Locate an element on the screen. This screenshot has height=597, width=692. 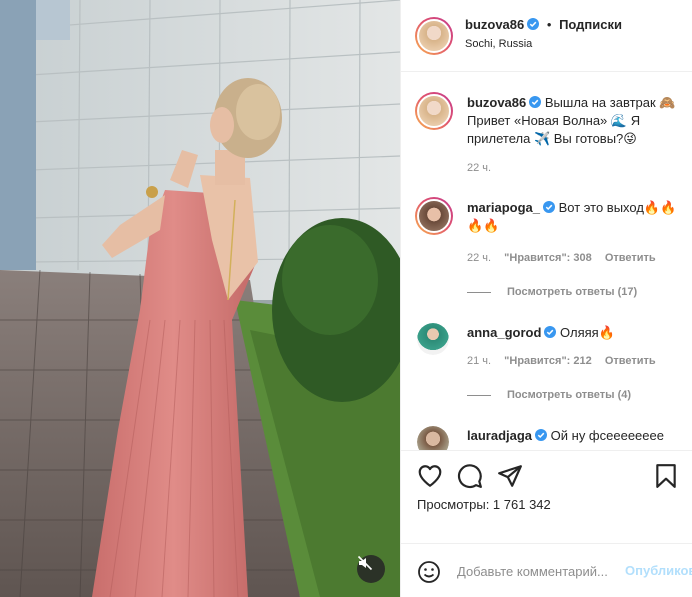
post-header: buzova86 • Подписки Sochi, Russia is located at coordinates (546, 36).